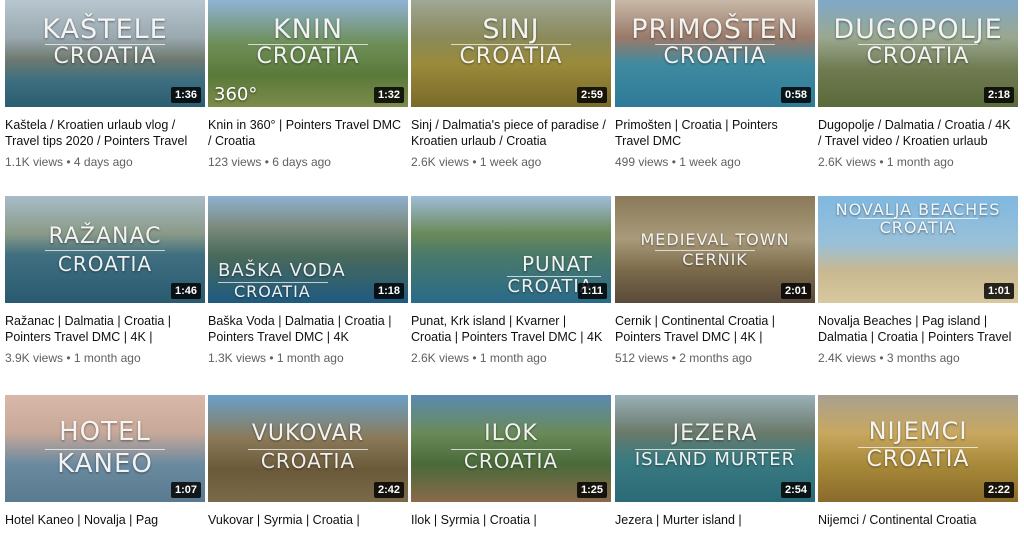 Image resolution: width=1024 pixels, height=544 pixels. I want to click on duration-badge: 2:42, so click(388, 490).